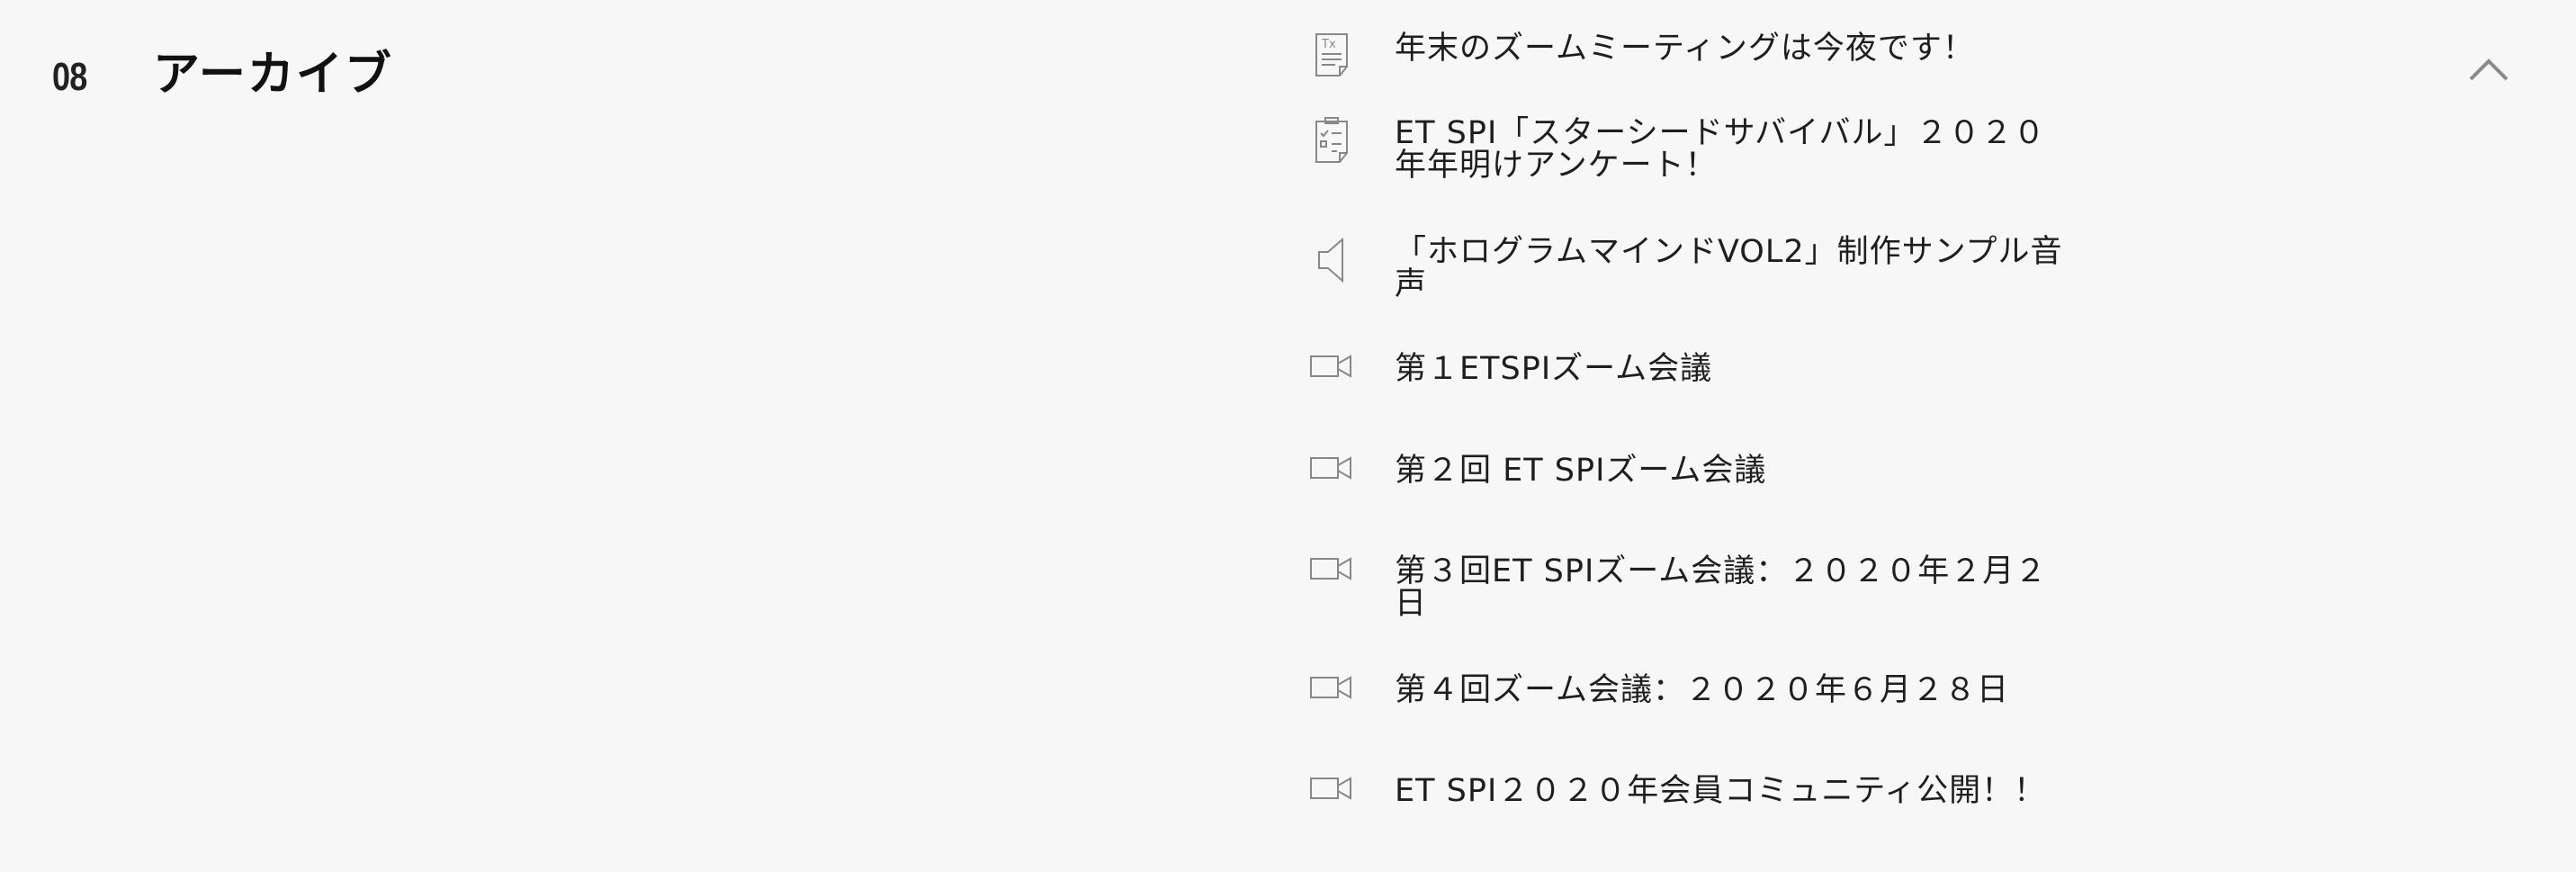 This screenshot has height=872, width=2576. I want to click on archive-item-zoom-2: 第２回 ET SPIズーム会議, so click(1705, 478).